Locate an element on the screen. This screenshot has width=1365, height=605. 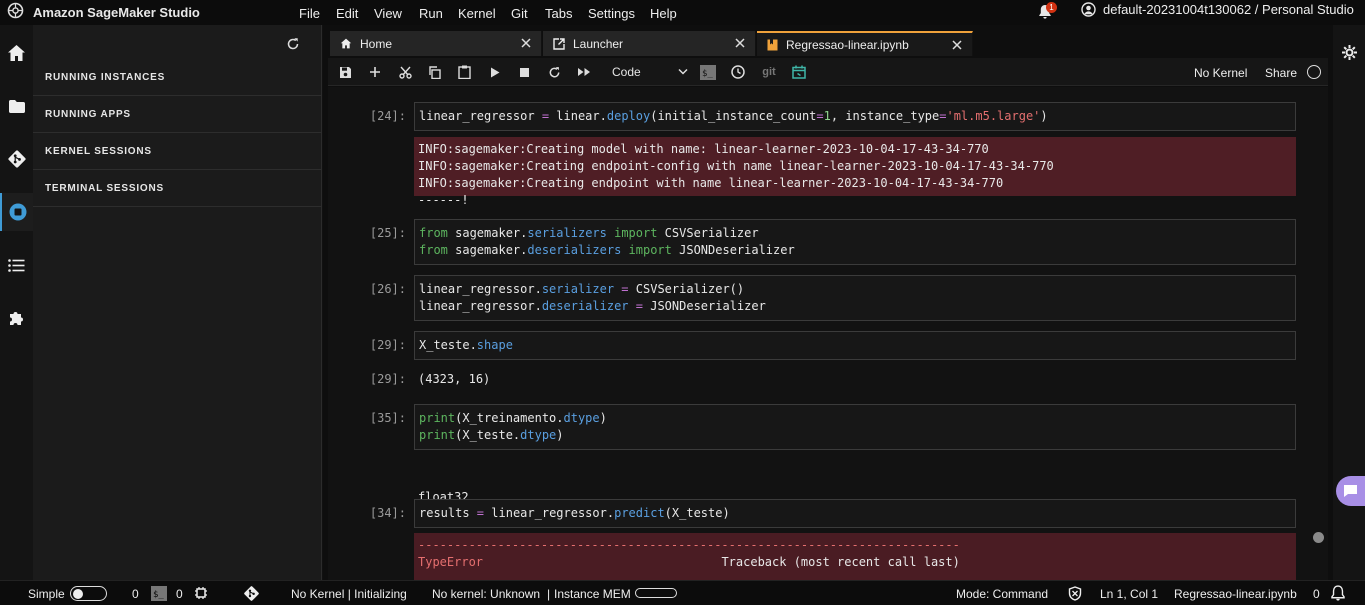
kernel-chip-icon is located at coordinates (201, 594).